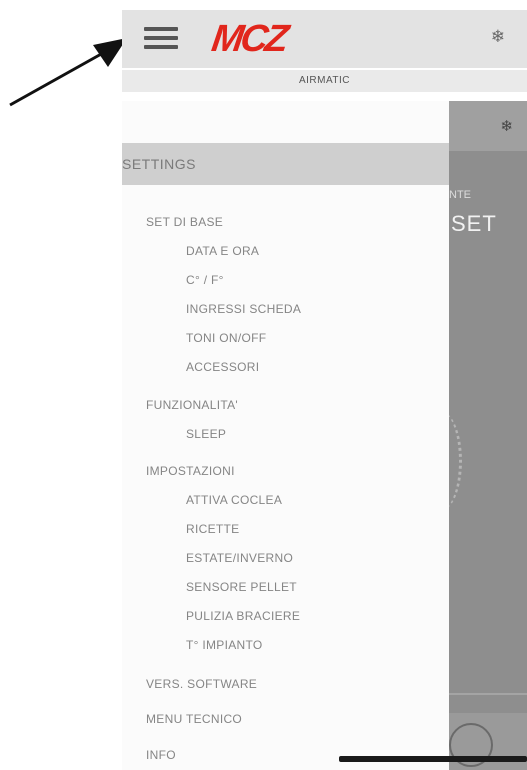 The width and height of the screenshot is (527, 770). Describe the element at coordinates (184, 222) in the screenshot. I see `menu-item: SET DI BASE` at that location.